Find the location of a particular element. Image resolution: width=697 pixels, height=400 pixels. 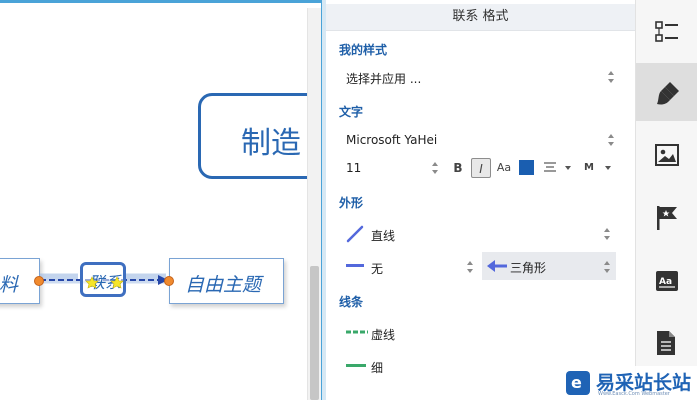

flag-marker-icon is located at coordinates (667, 218).